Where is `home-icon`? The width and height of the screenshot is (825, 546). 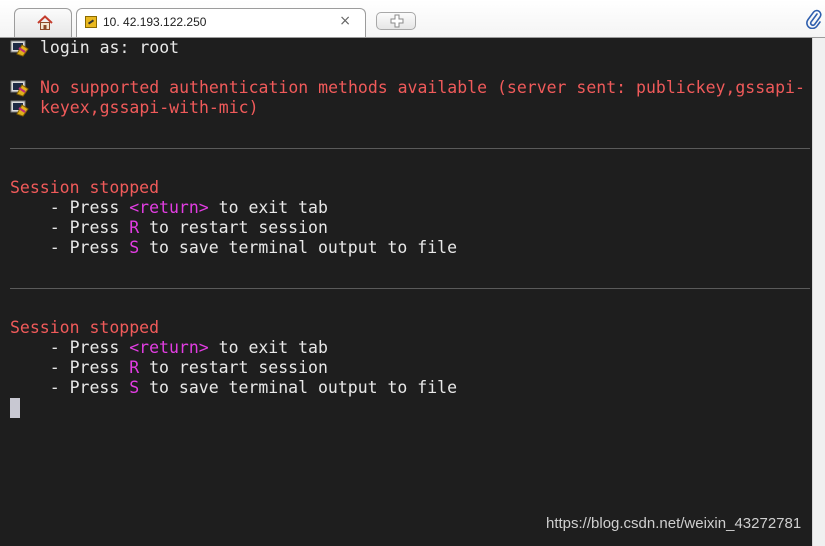 home-icon is located at coordinates (45, 22).